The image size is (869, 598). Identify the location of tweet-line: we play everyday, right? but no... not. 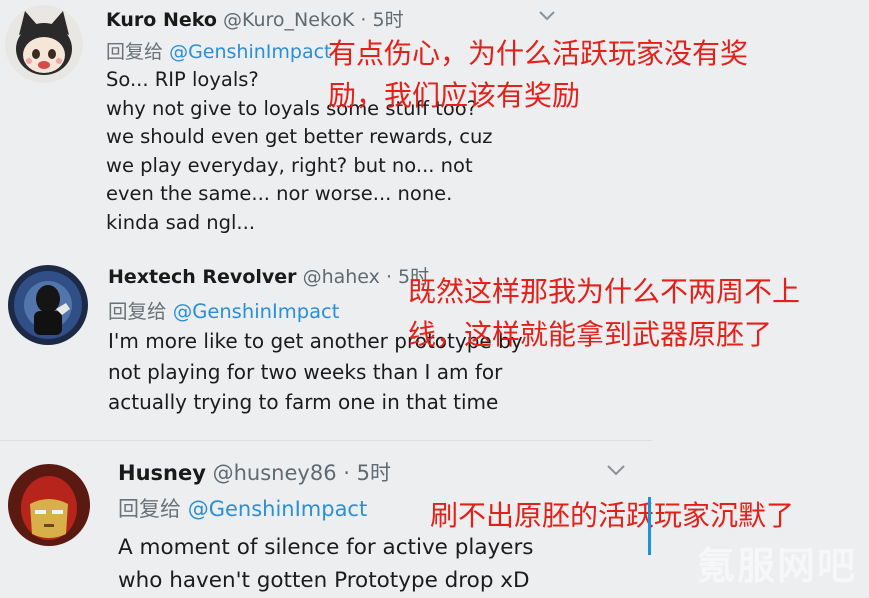
(289, 165).